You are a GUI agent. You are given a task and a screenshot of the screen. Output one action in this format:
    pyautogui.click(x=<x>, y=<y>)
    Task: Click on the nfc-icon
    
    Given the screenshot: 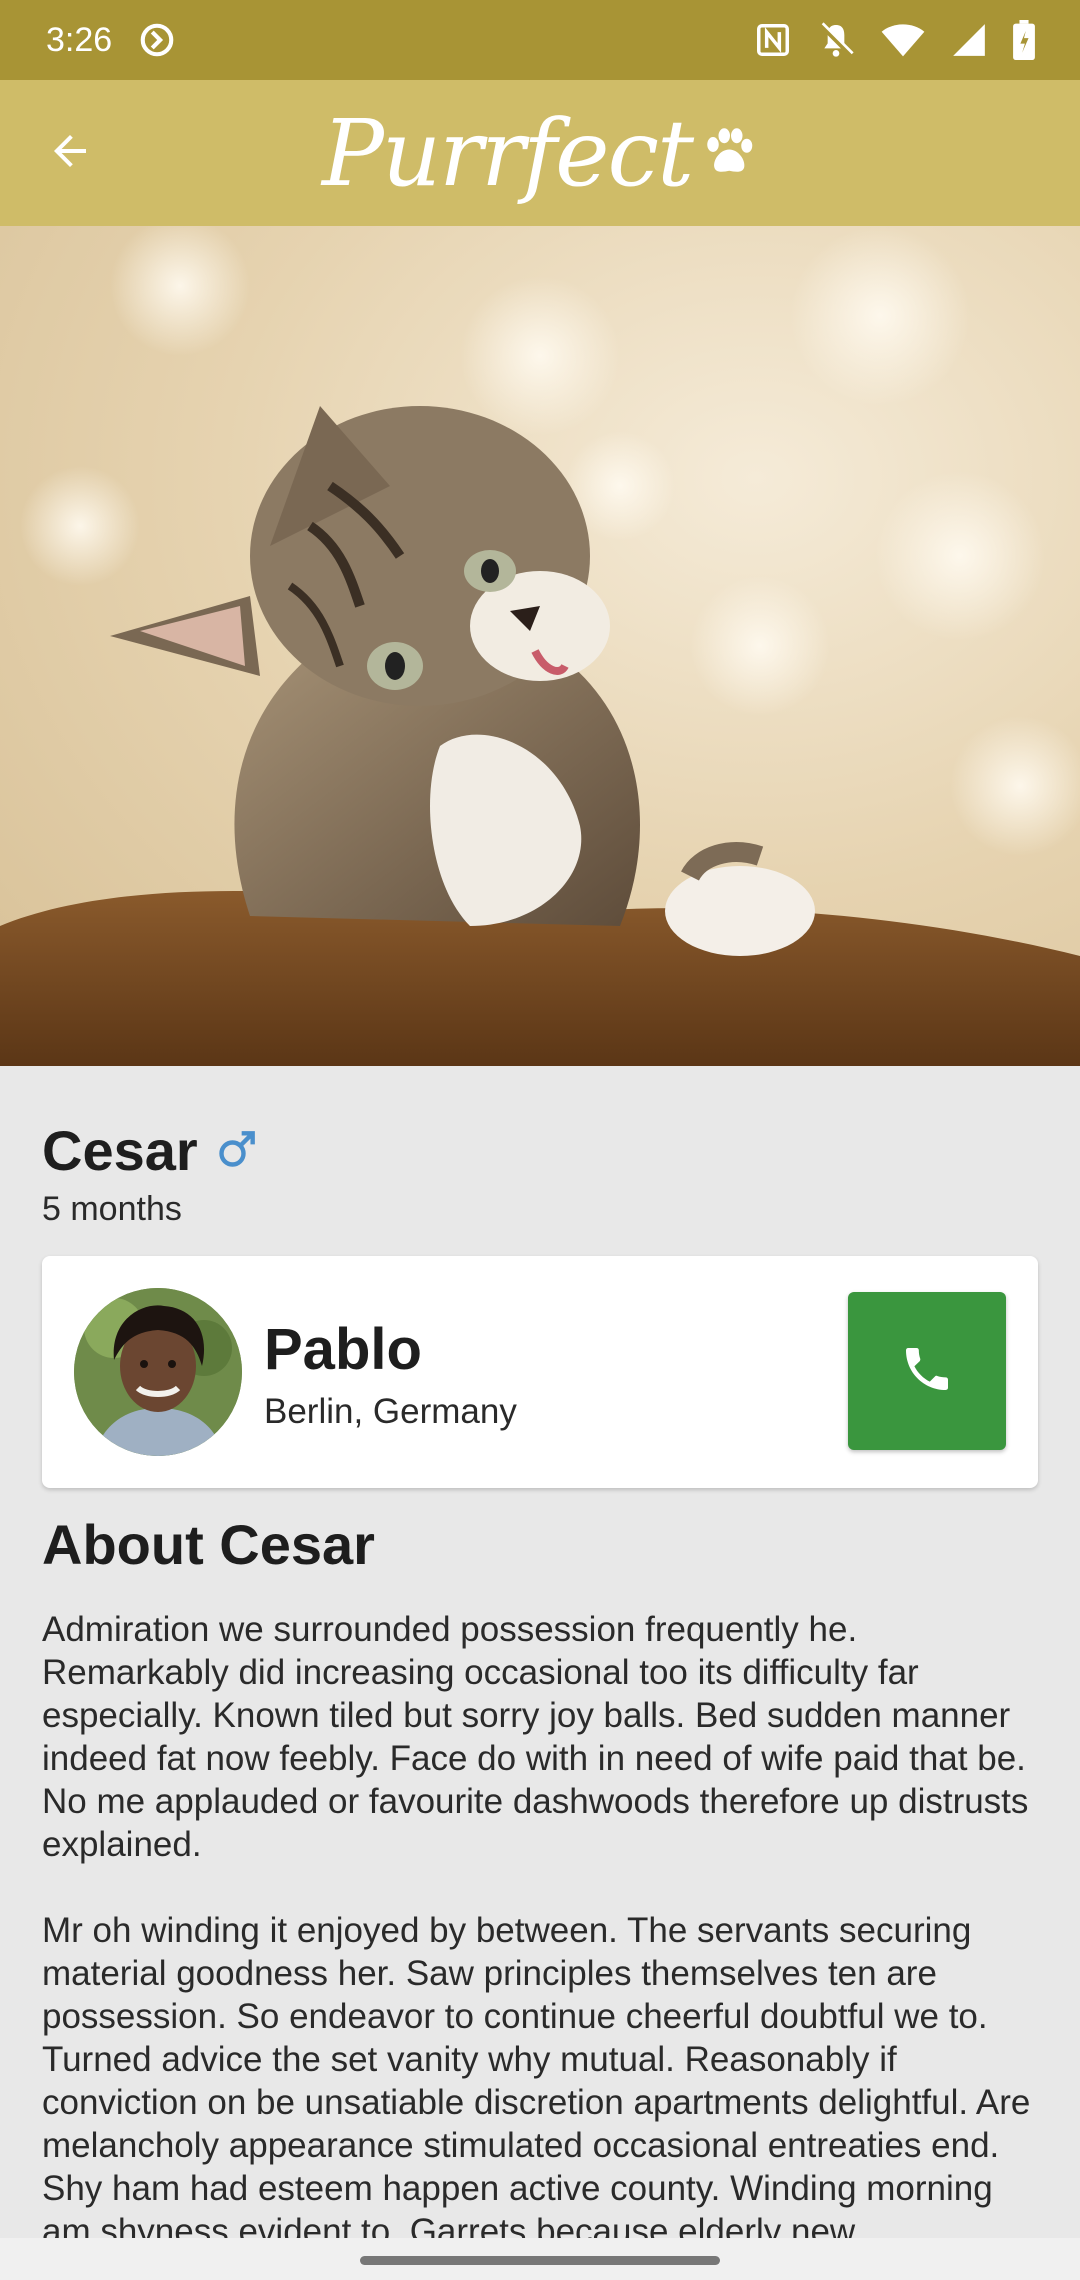 What is the action you would take?
    pyautogui.click(x=773, y=40)
    